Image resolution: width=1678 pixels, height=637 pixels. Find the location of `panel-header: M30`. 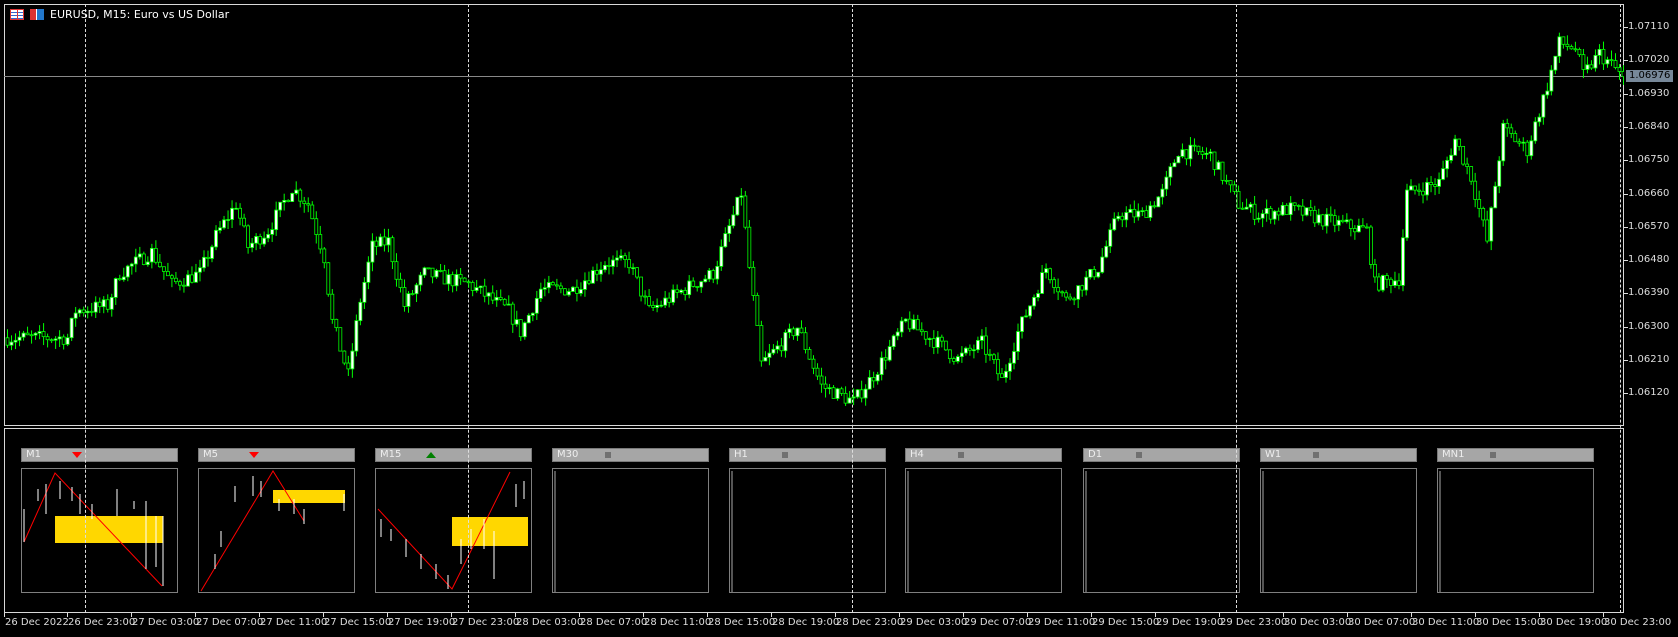

panel-header: M30 is located at coordinates (630, 455).